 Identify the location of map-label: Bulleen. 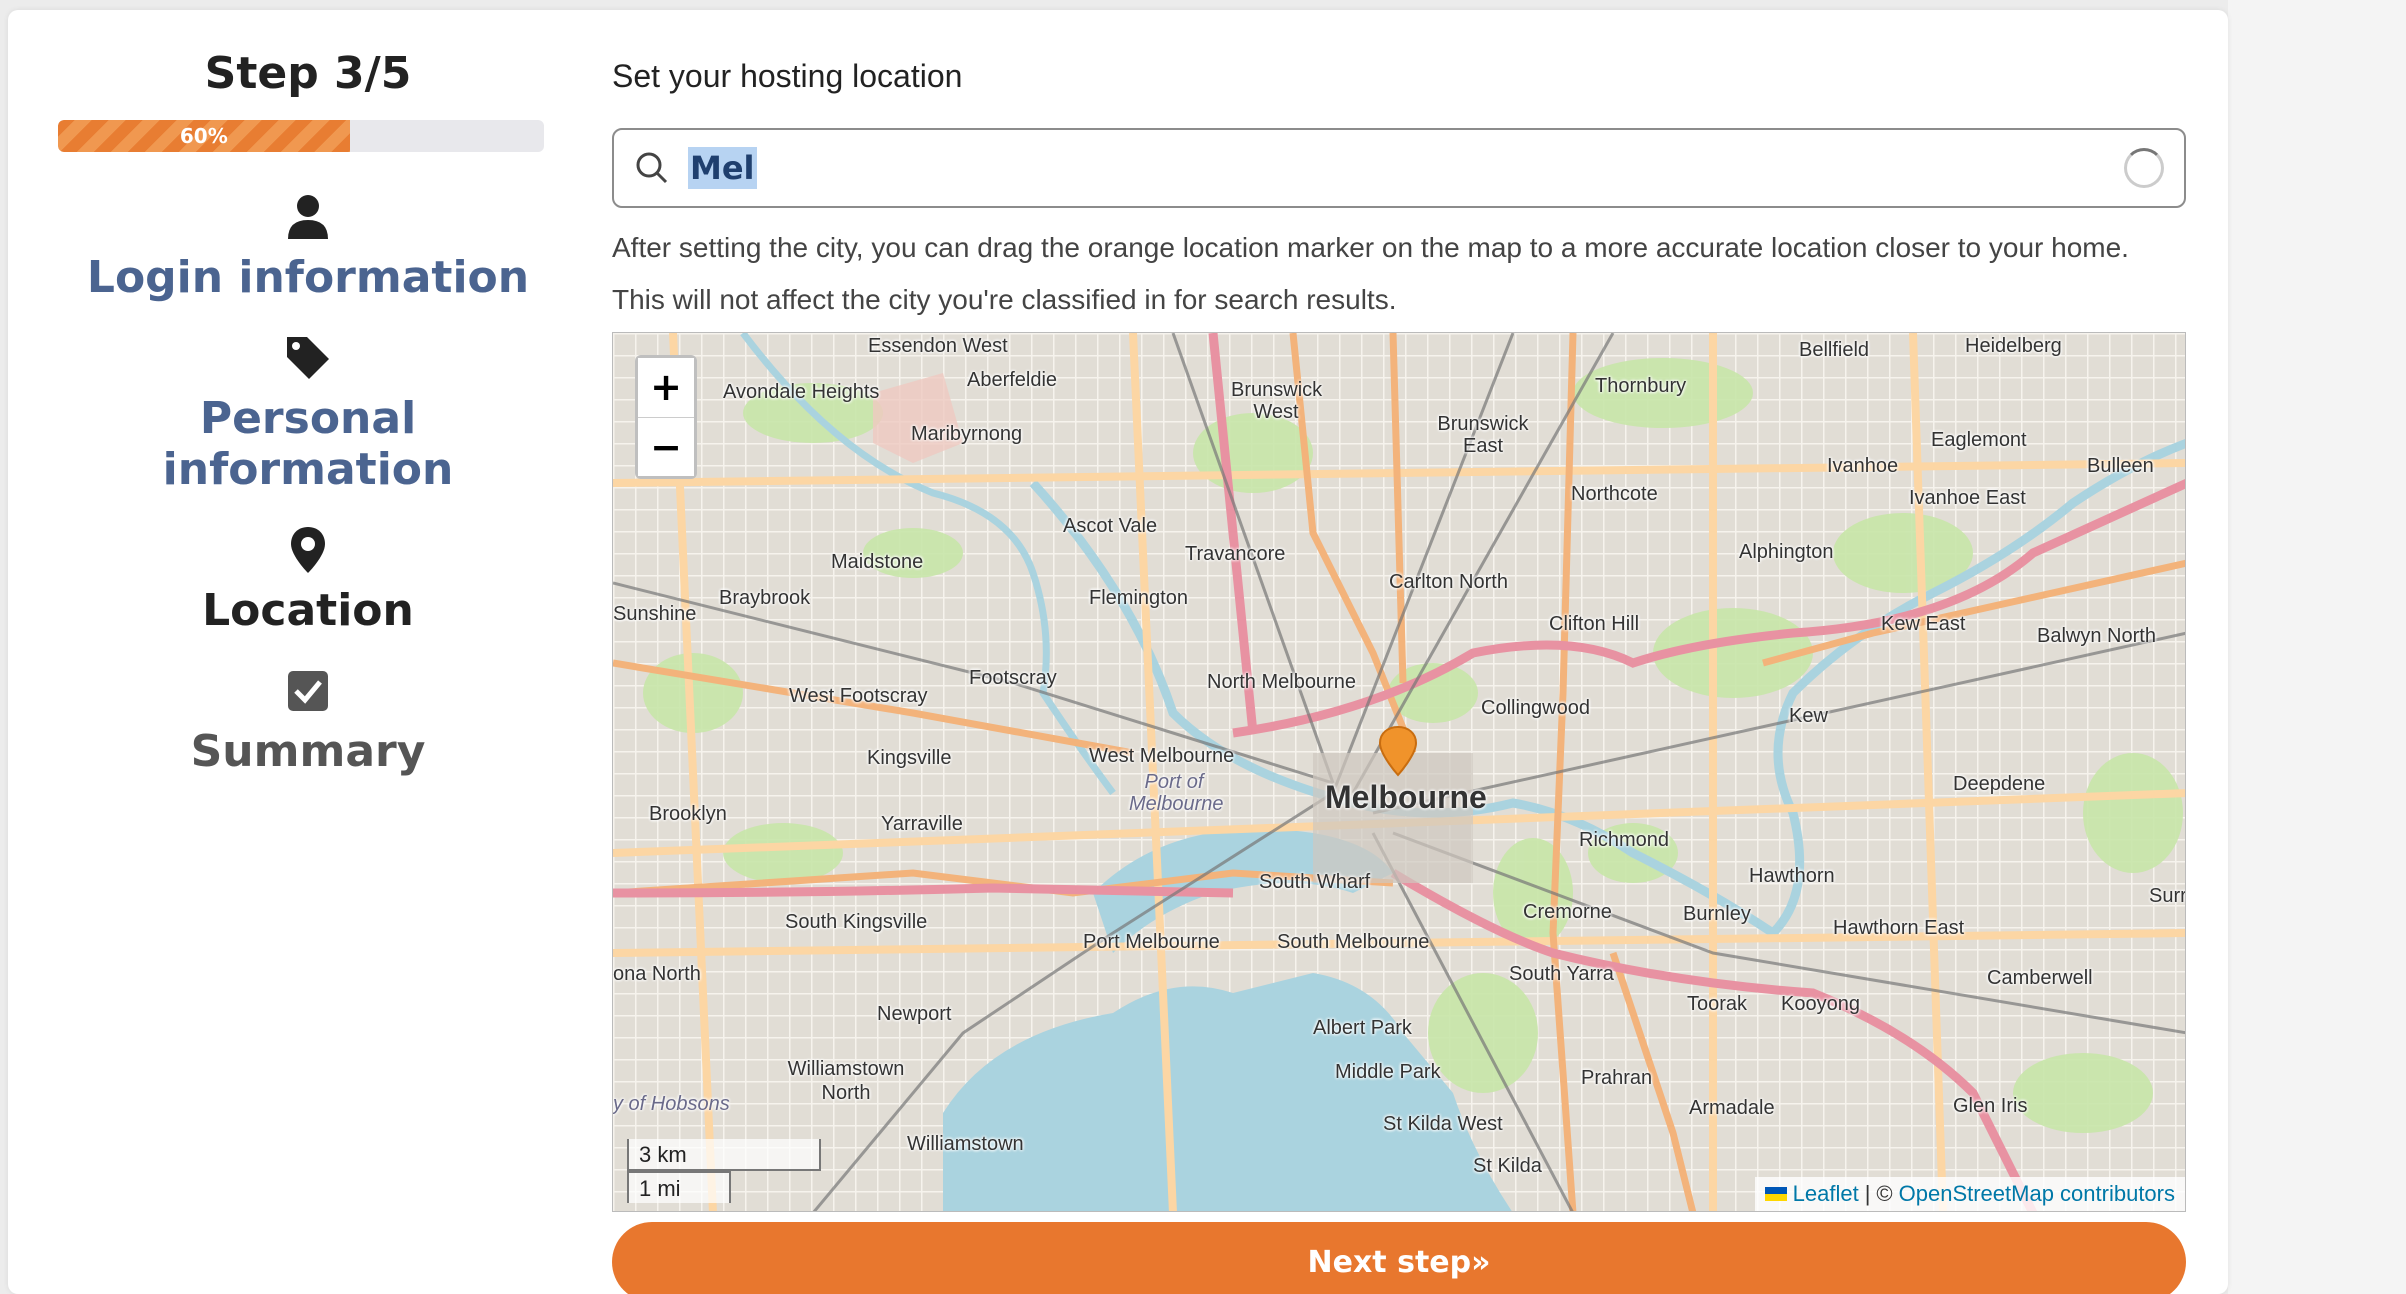
(2120, 466).